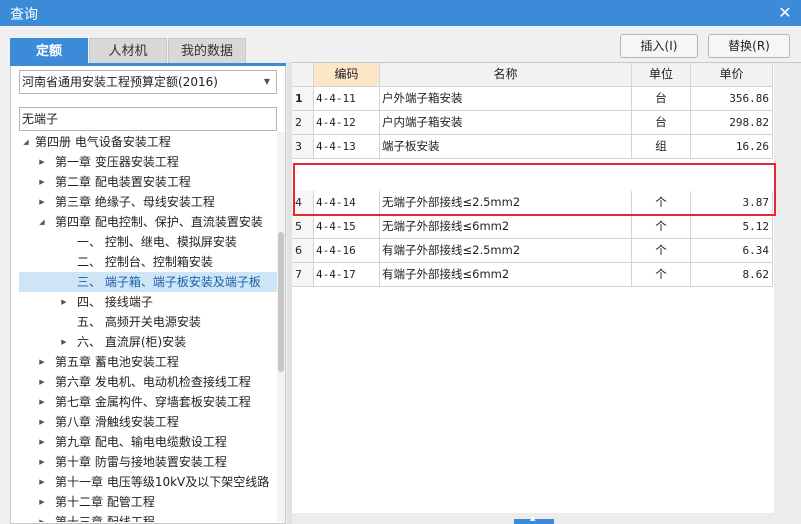 This screenshot has height=524, width=801. I want to click on tree-node: ▶ 第三章 绝缘子、母线安装工程, so click(148, 202).